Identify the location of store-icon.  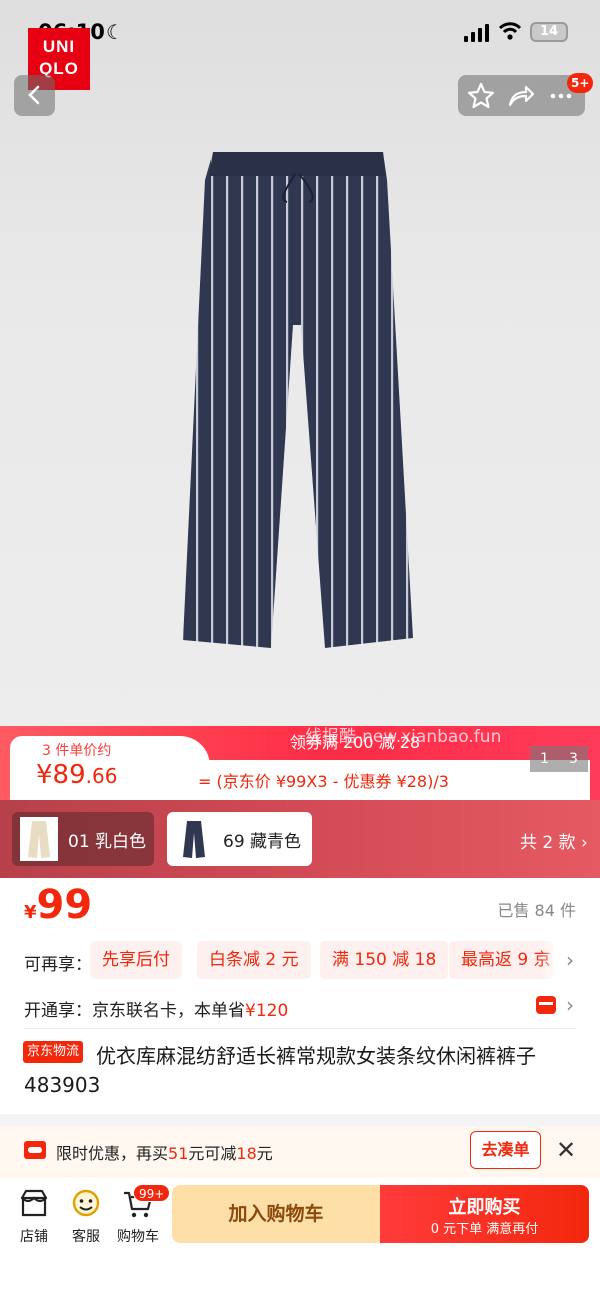
(34, 1203).